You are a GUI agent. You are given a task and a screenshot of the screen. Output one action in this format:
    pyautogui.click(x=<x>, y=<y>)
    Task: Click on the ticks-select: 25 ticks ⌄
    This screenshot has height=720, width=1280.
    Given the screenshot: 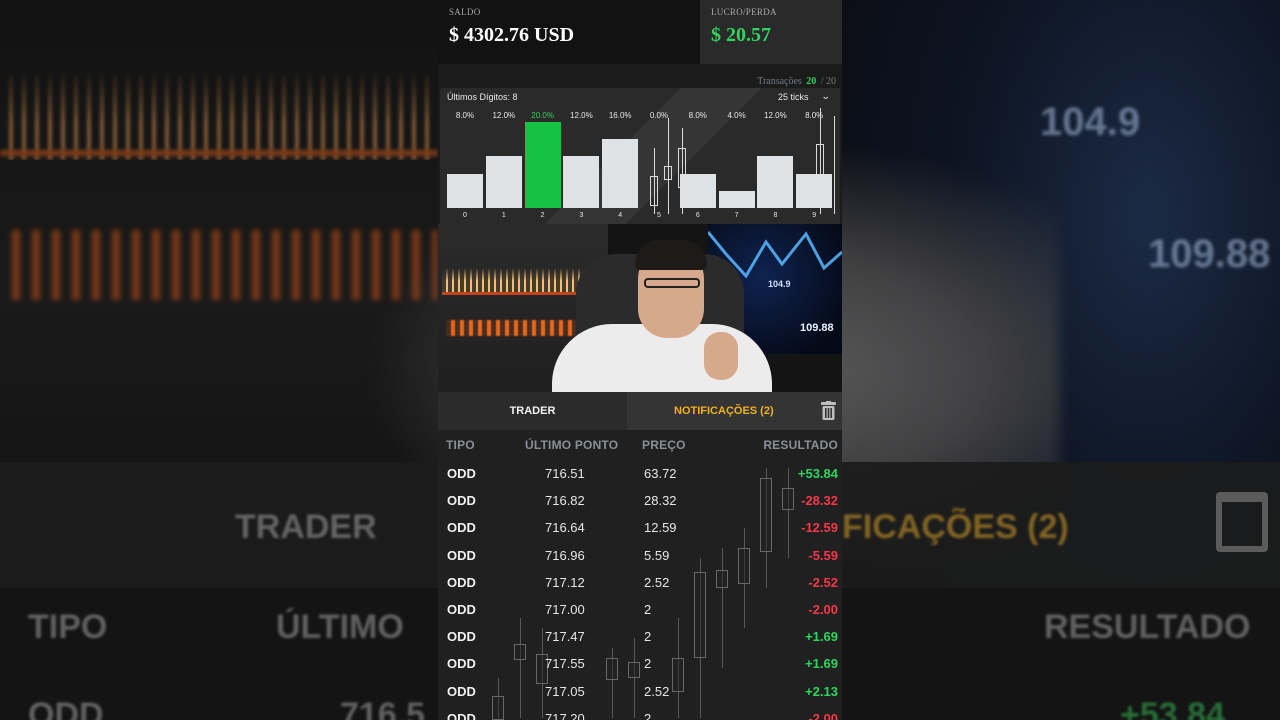 What is the action you would take?
    pyautogui.click(x=804, y=96)
    